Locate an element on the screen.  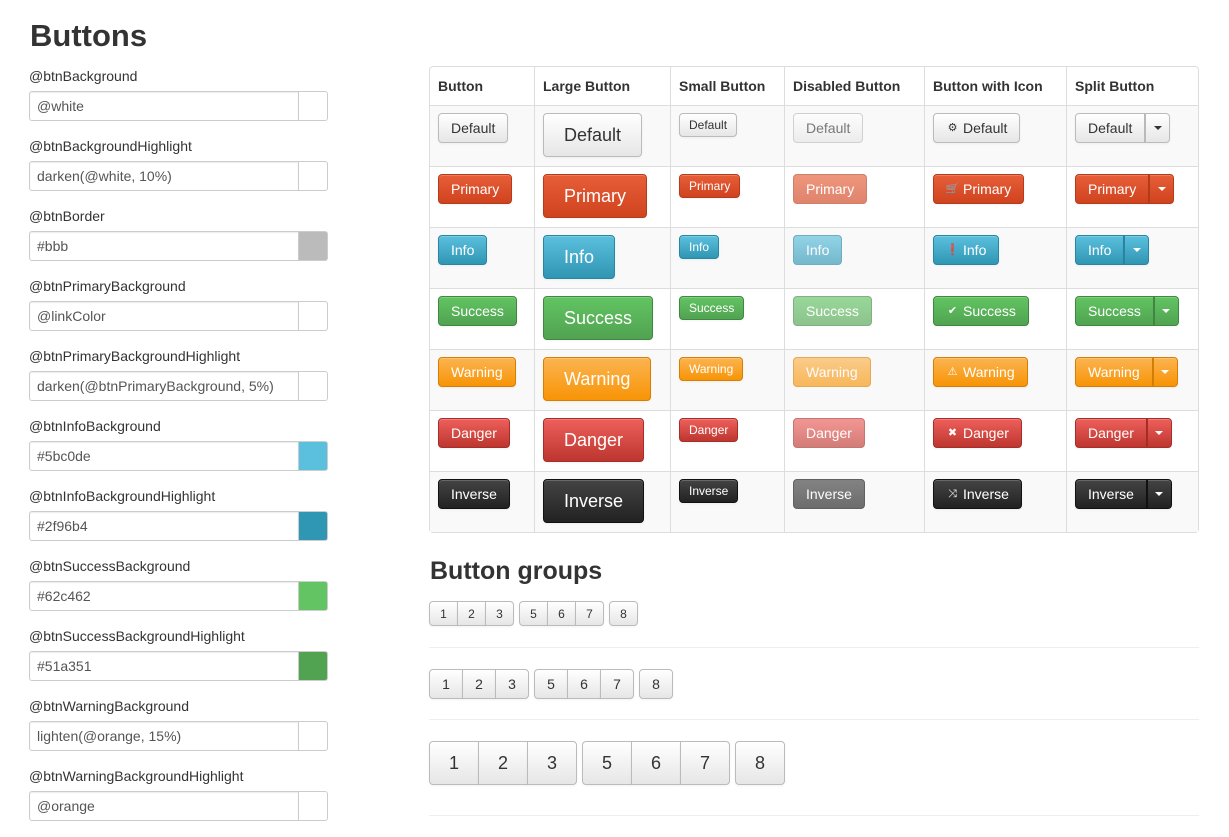
primary-button: Primary is located at coordinates (475, 189).